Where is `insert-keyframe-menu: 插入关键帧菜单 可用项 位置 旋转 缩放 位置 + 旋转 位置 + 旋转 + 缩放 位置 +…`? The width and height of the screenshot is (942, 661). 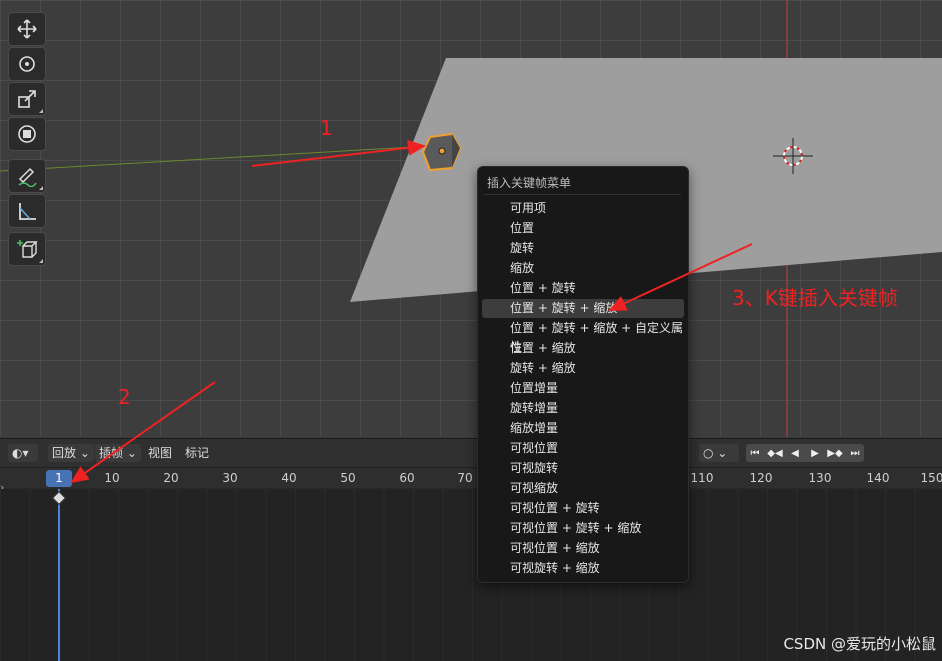 insert-keyframe-menu: 插入关键帧菜单 可用项 位置 旋转 缩放 位置 + 旋转 位置 + 旋转 + 缩放 位置 +… is located at coordinates (583, 374).